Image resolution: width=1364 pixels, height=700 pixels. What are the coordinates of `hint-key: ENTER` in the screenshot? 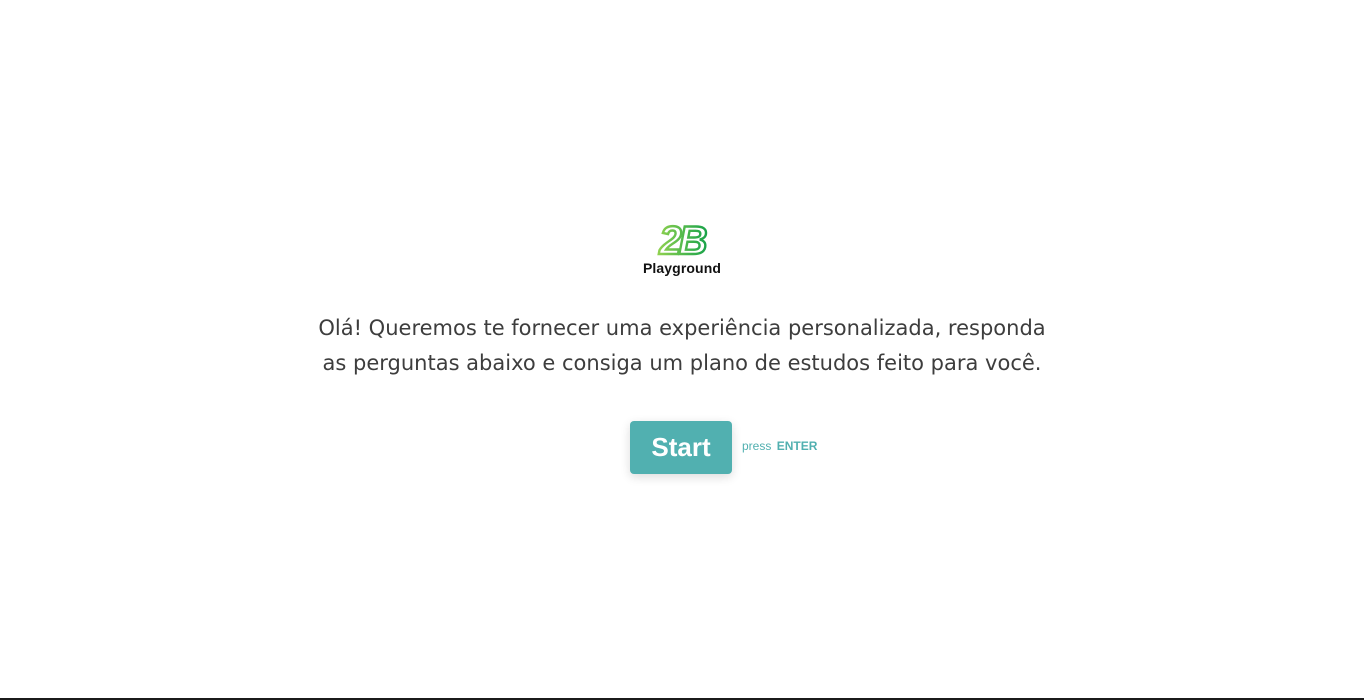 It's located at (797, 446).